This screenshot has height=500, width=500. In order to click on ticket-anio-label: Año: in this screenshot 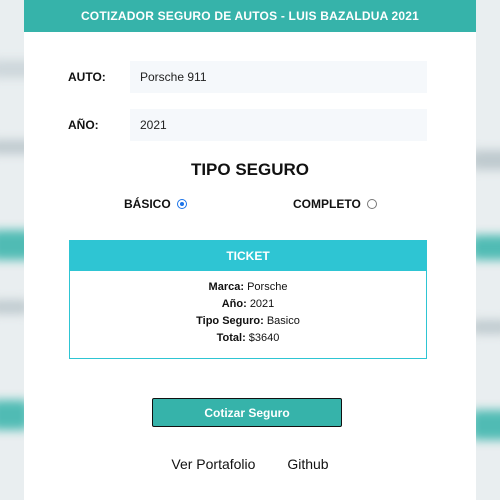, I will do `click(234, 304)`.